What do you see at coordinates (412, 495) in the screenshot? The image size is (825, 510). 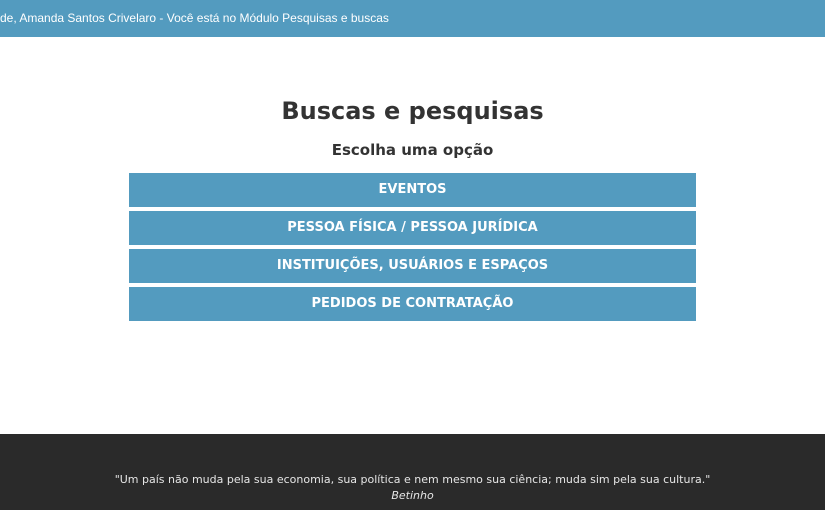 I see `footer-quote-author: Betinho` at bounding box center [412, 495].